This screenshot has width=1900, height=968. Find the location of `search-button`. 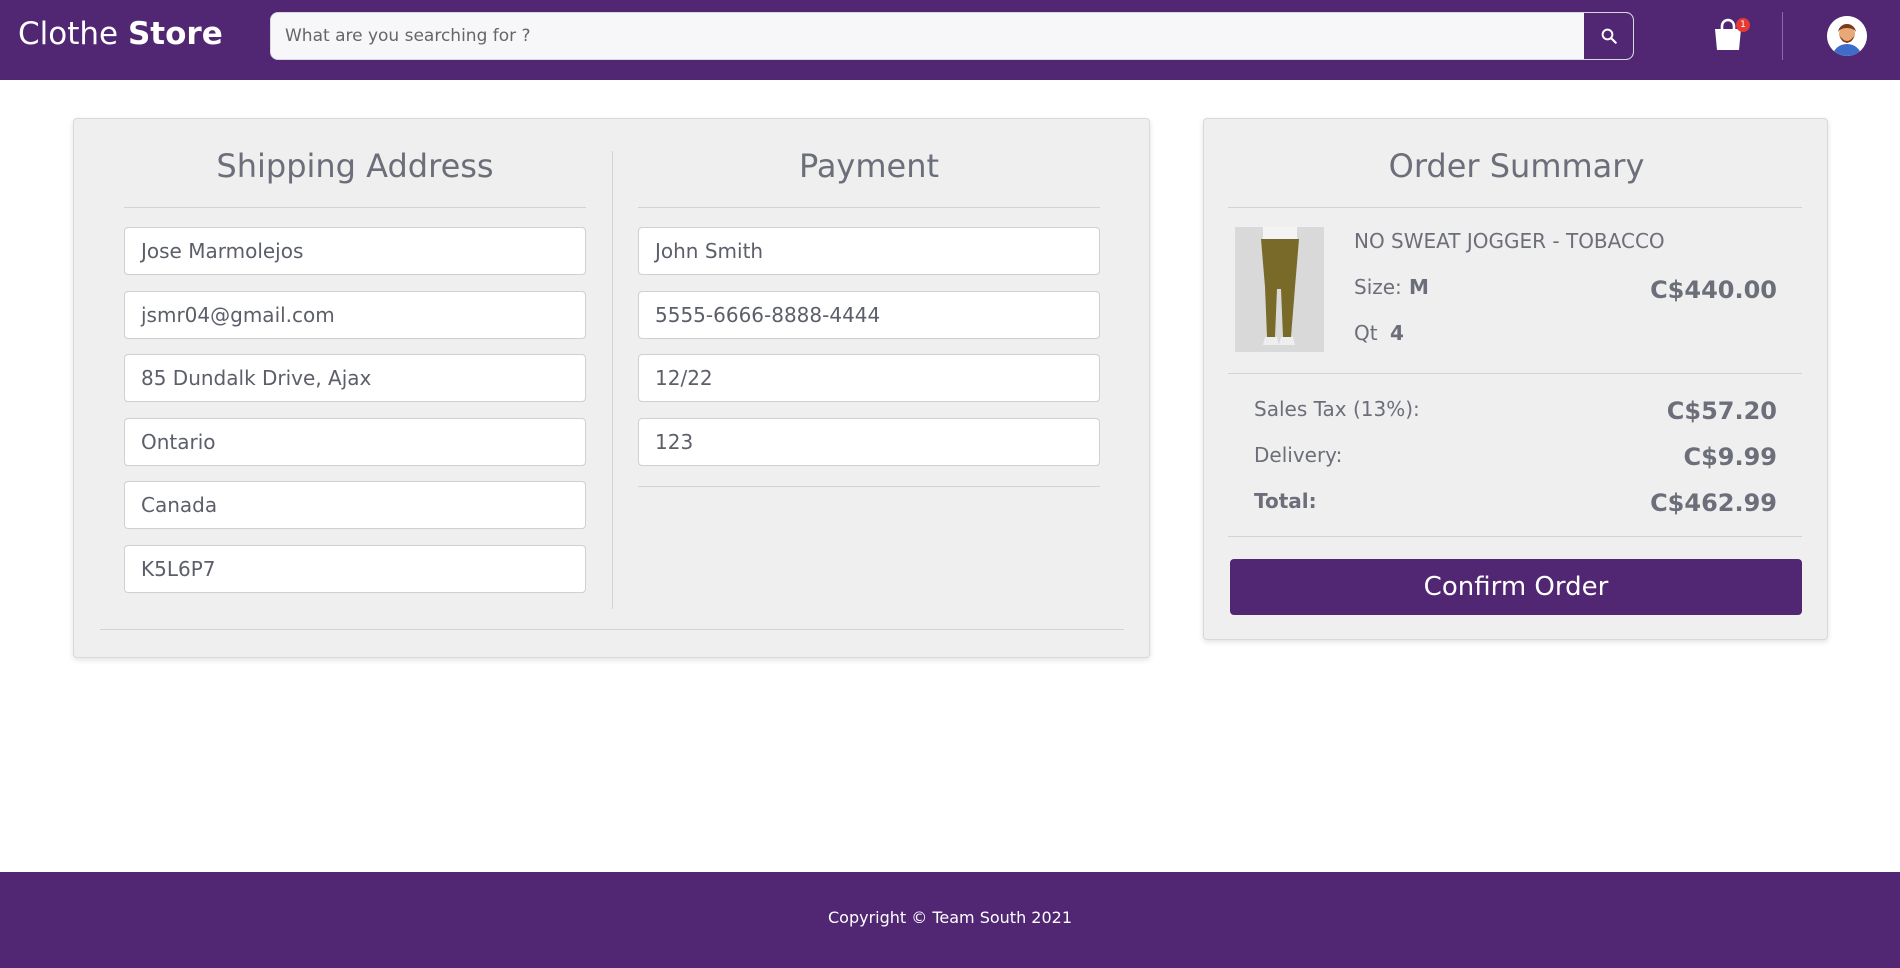

search-button is located at coordinates (1608, 36).